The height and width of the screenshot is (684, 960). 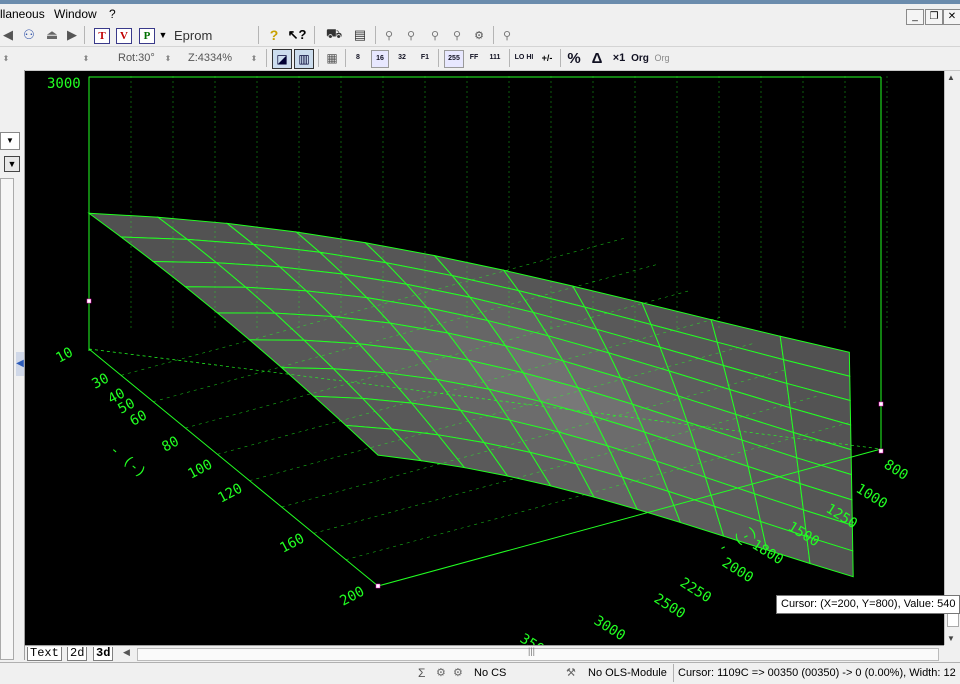 I want to click on value-view-button: V, so click(x=124, y=36).